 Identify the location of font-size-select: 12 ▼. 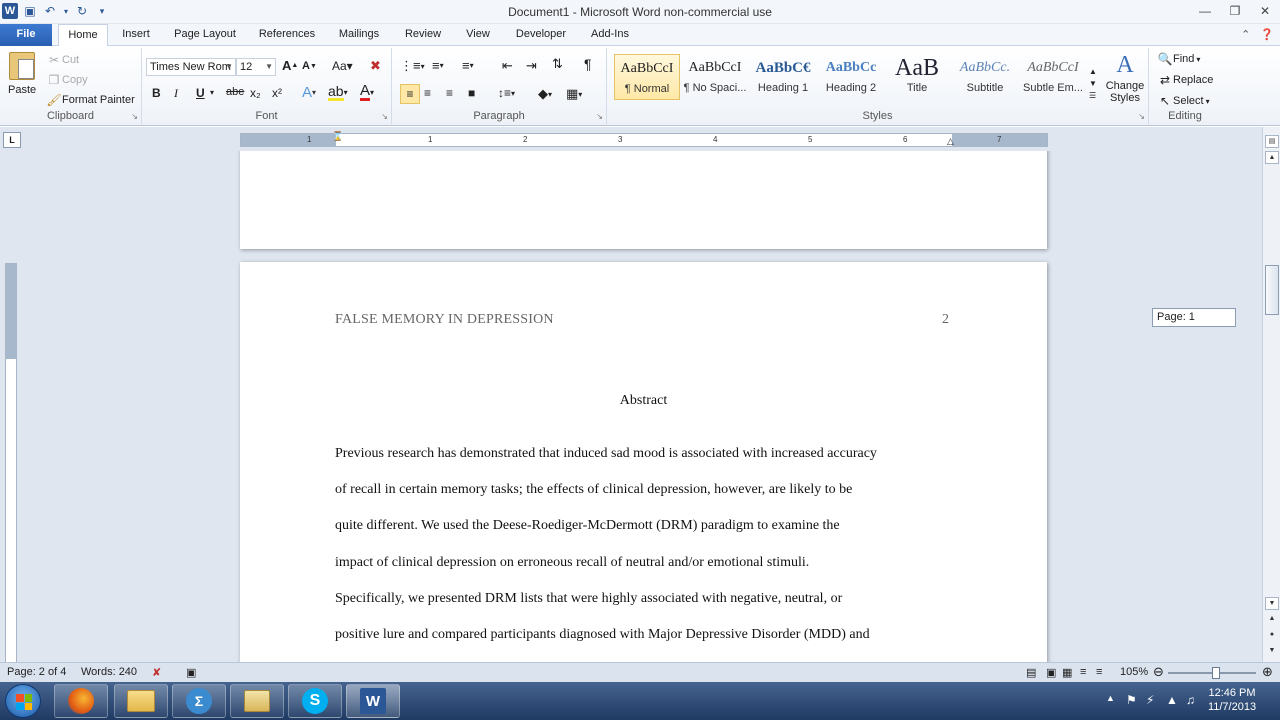
(256, 67).